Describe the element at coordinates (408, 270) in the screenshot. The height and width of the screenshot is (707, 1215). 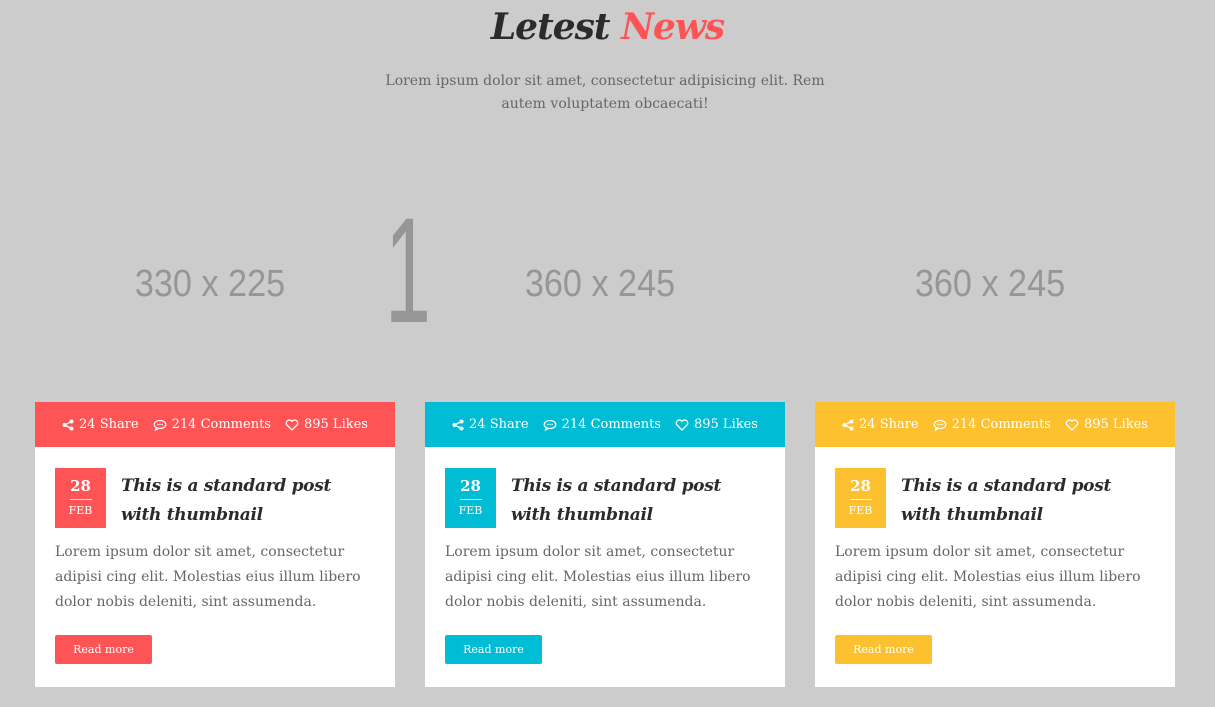
I see `overlay-digit: 1` at that location.